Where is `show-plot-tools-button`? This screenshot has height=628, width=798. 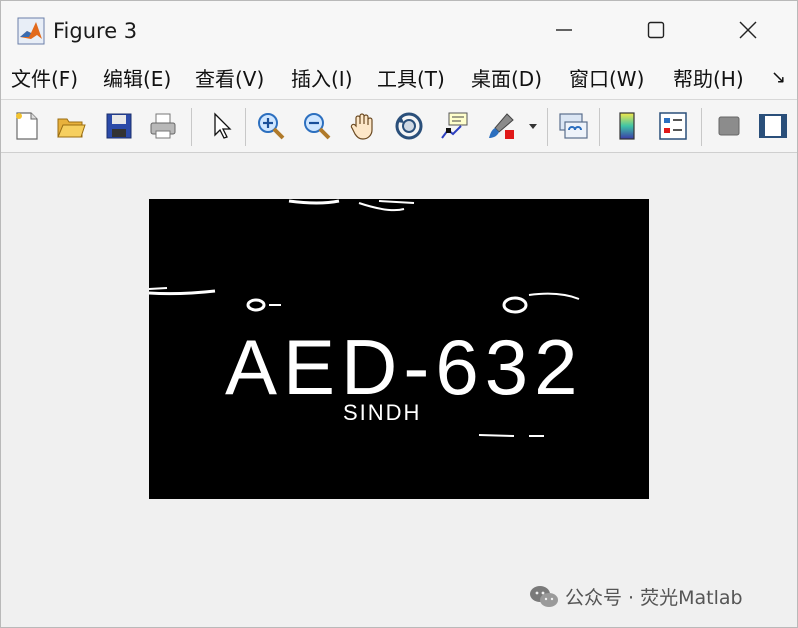 show-plot-tools-button is located at coordinates (773, 126).